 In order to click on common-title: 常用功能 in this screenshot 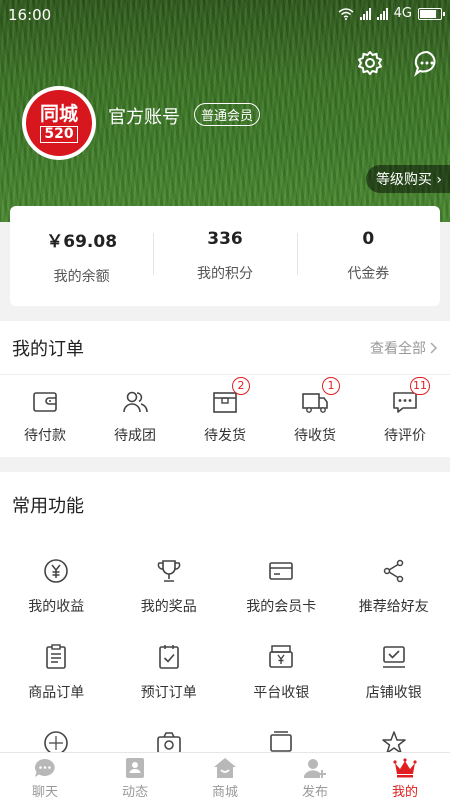, I will do `click(48, 506)`.